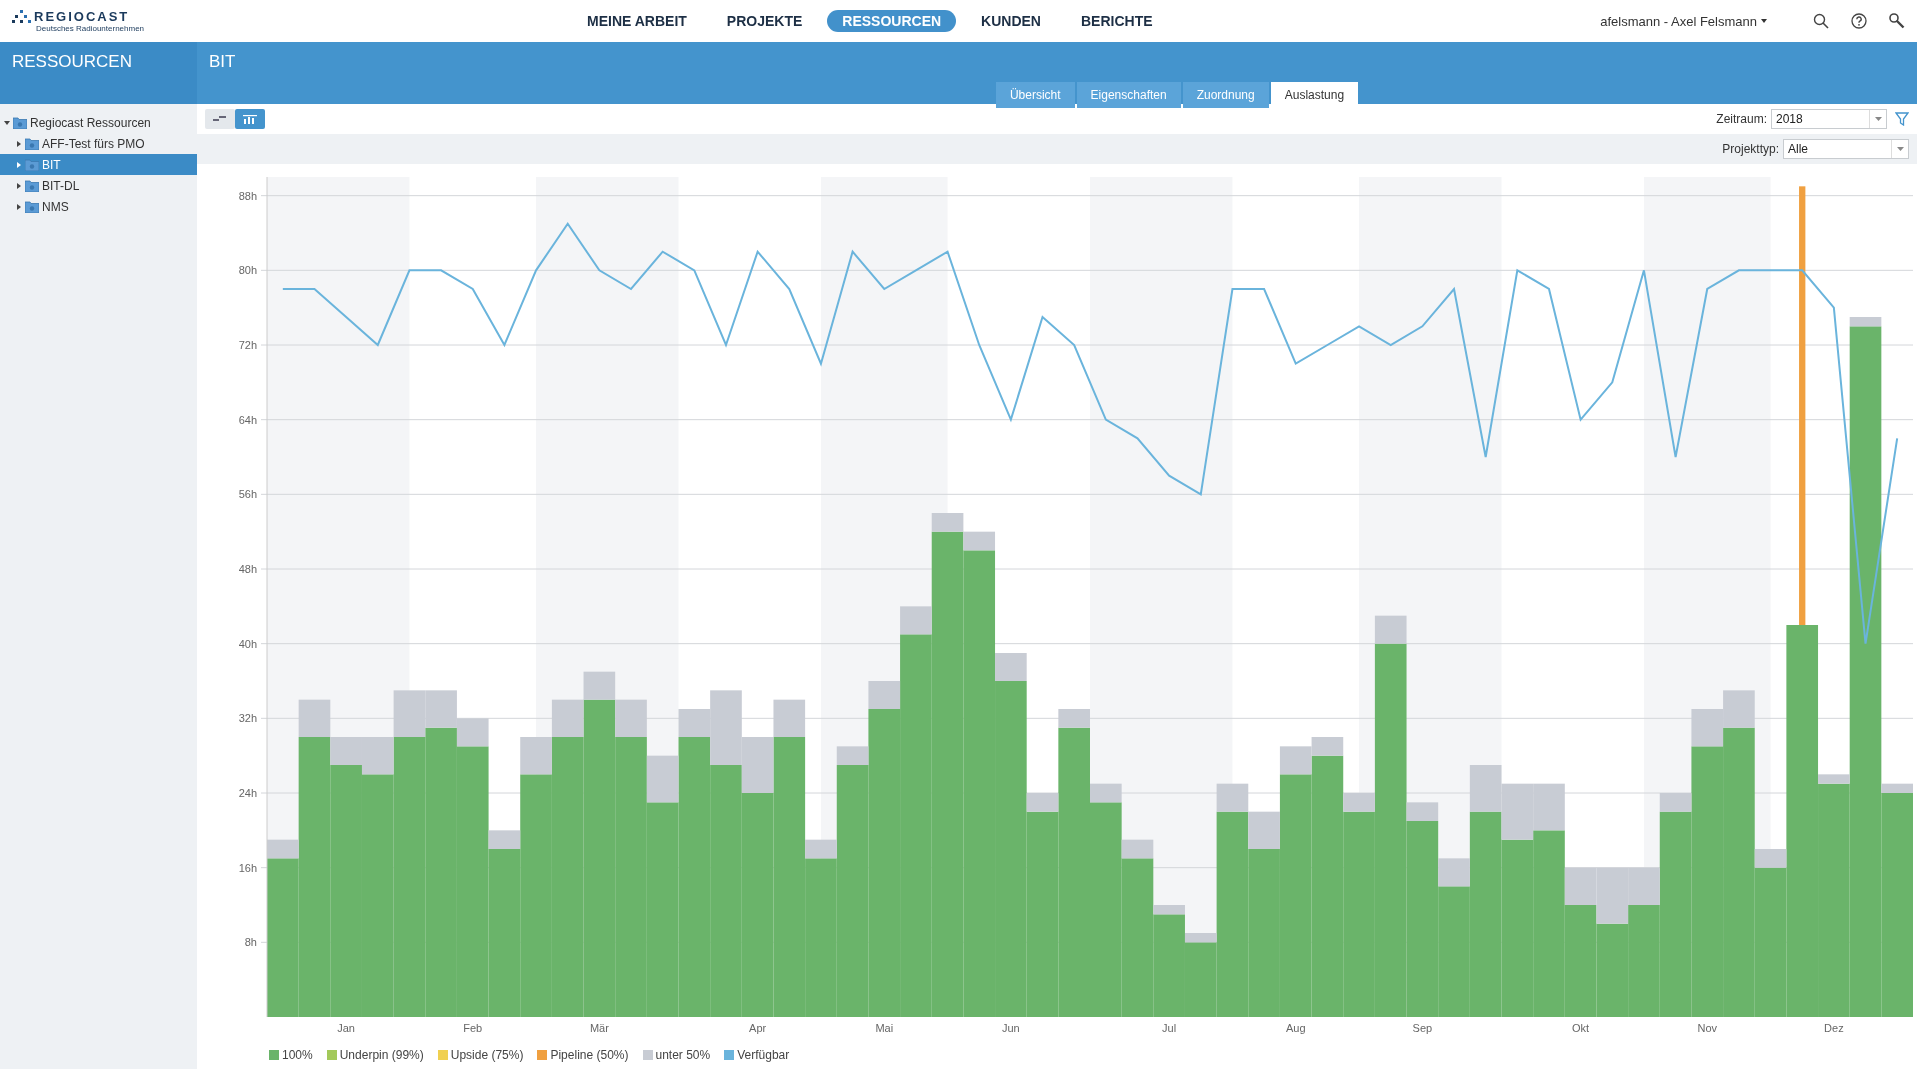 Image resolution: width=1917 pixels, height=1069 pixels. What do you see at coordinates (1834, 1028) in the screenshot?
I see `axis-label: Dez` at bounding box center [1834, 1028].